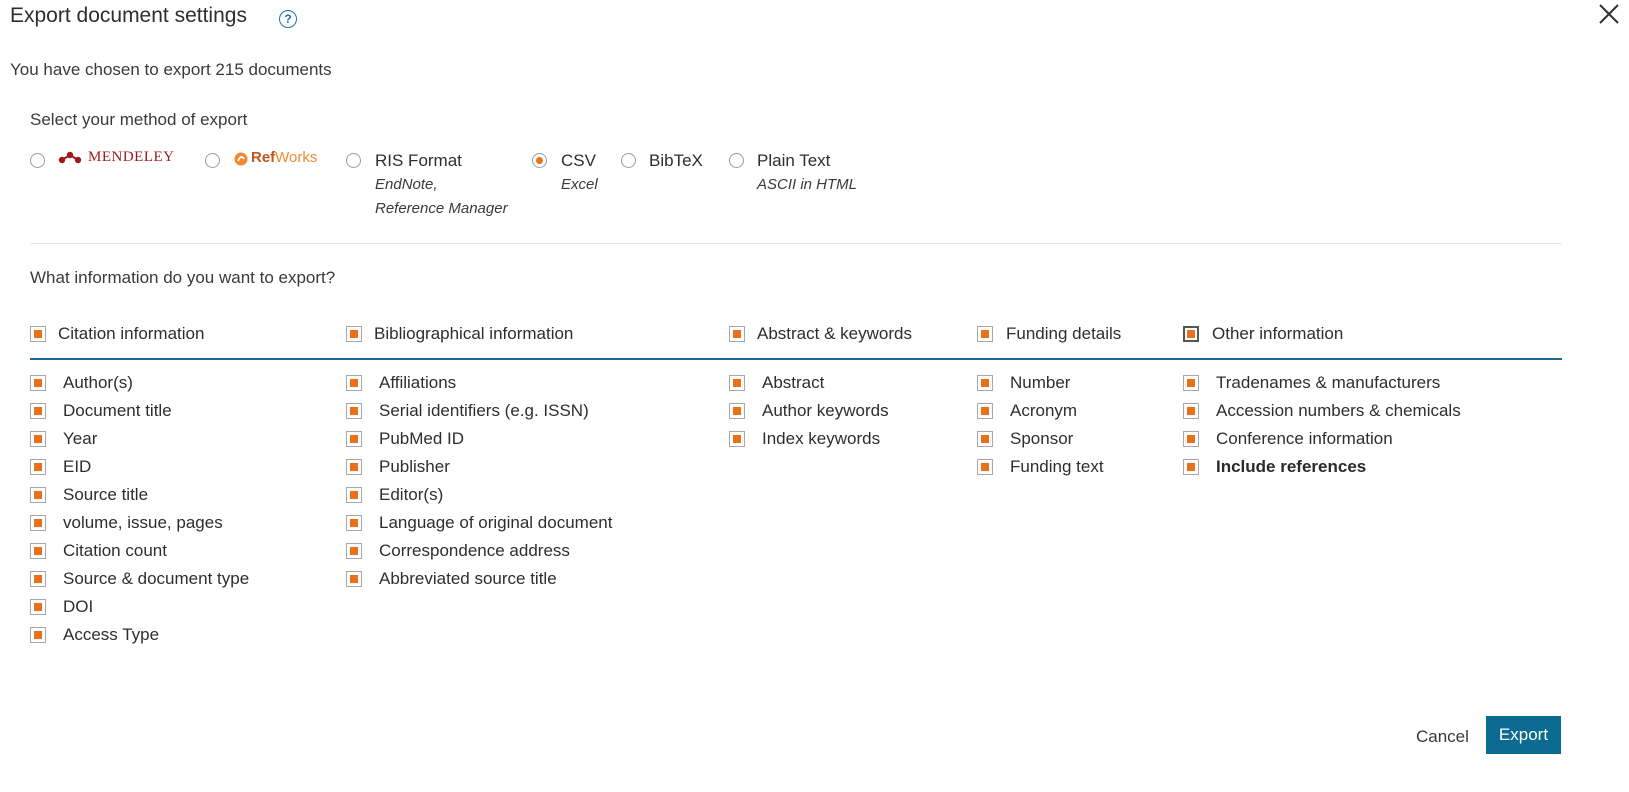 The height and width of the screenshot is (792, 1629). What do you see at coordinates (737, 439) in the screenshot?
I see `checkbox-index-keywords` at bounding box center [737, 439].